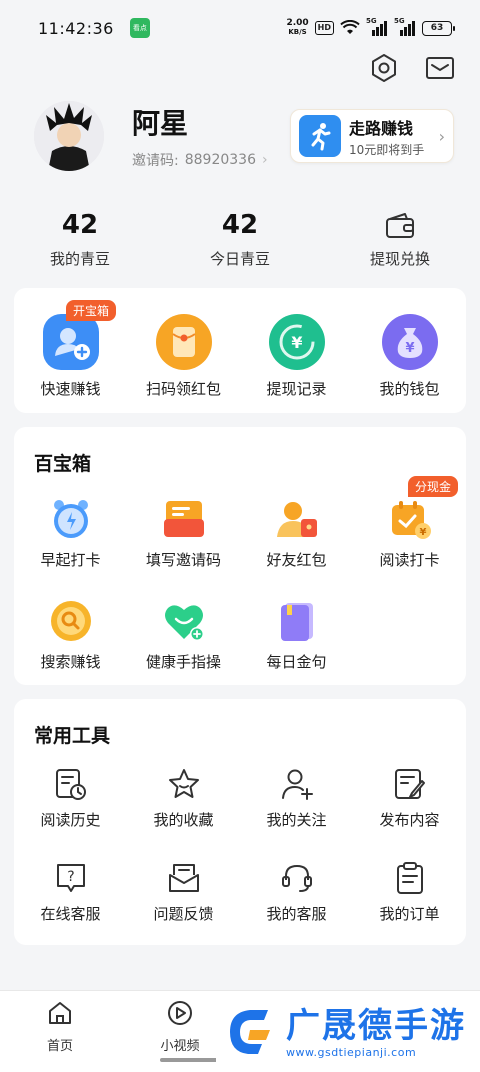  Describe the element at coordinates (296, 914) in the screenshot. I see `tool-label: 我的客服` at that location.